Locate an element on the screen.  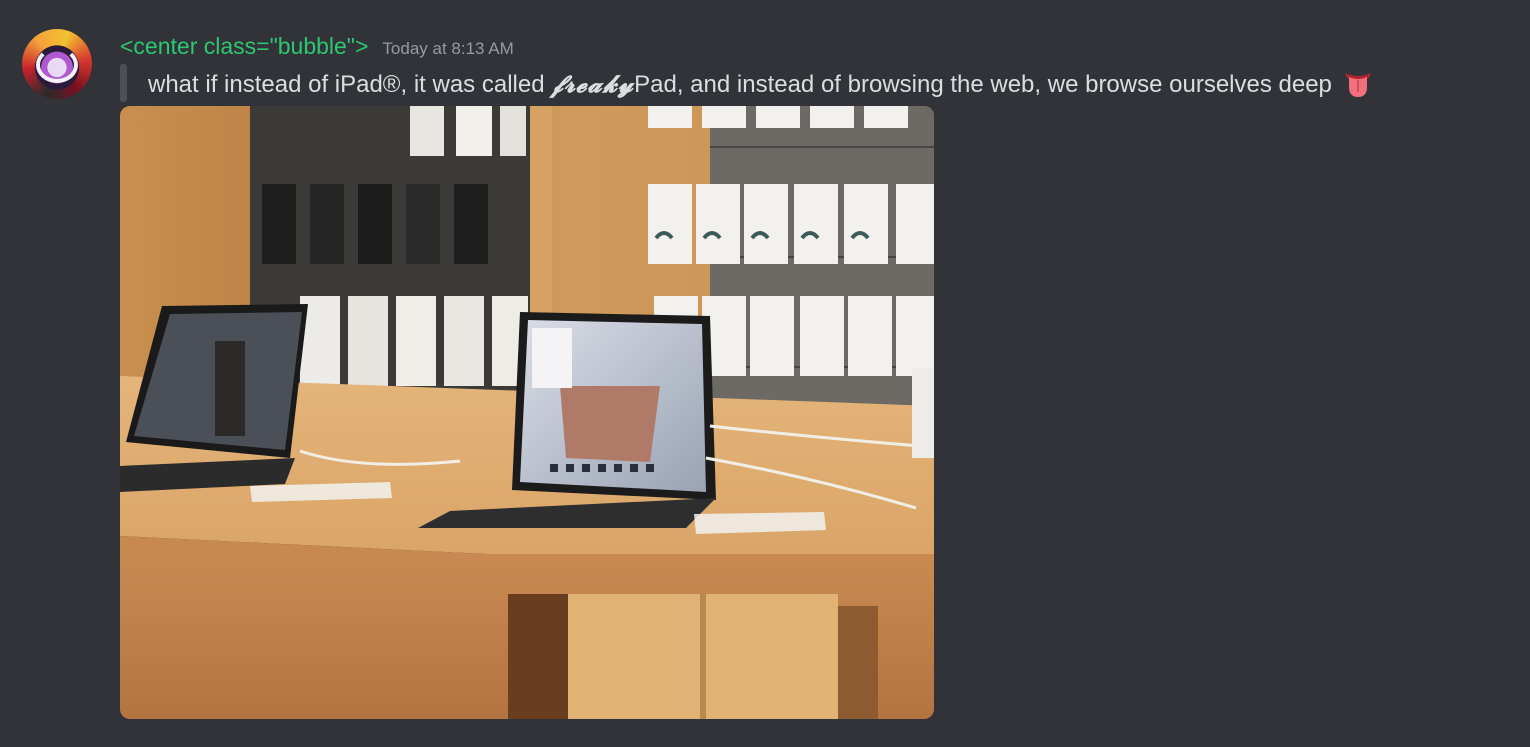
timestamp: Today at 8:13 AM is located at coordinates (447, 49).